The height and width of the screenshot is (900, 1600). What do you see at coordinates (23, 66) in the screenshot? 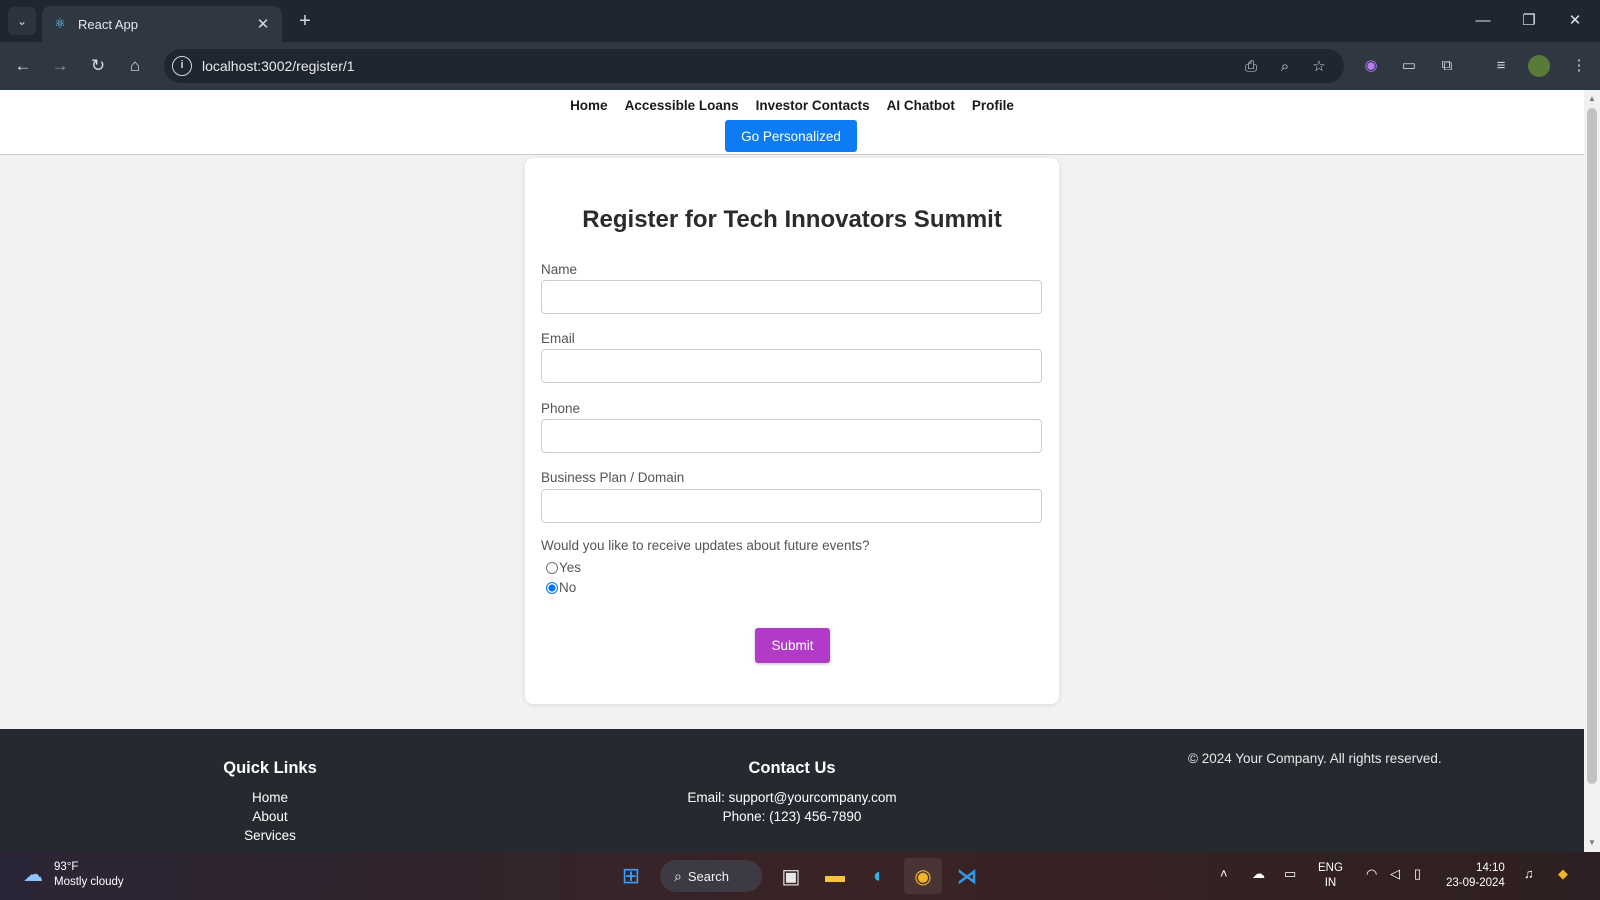
I see `back-icon: ←` at bounding box center [23, 66].